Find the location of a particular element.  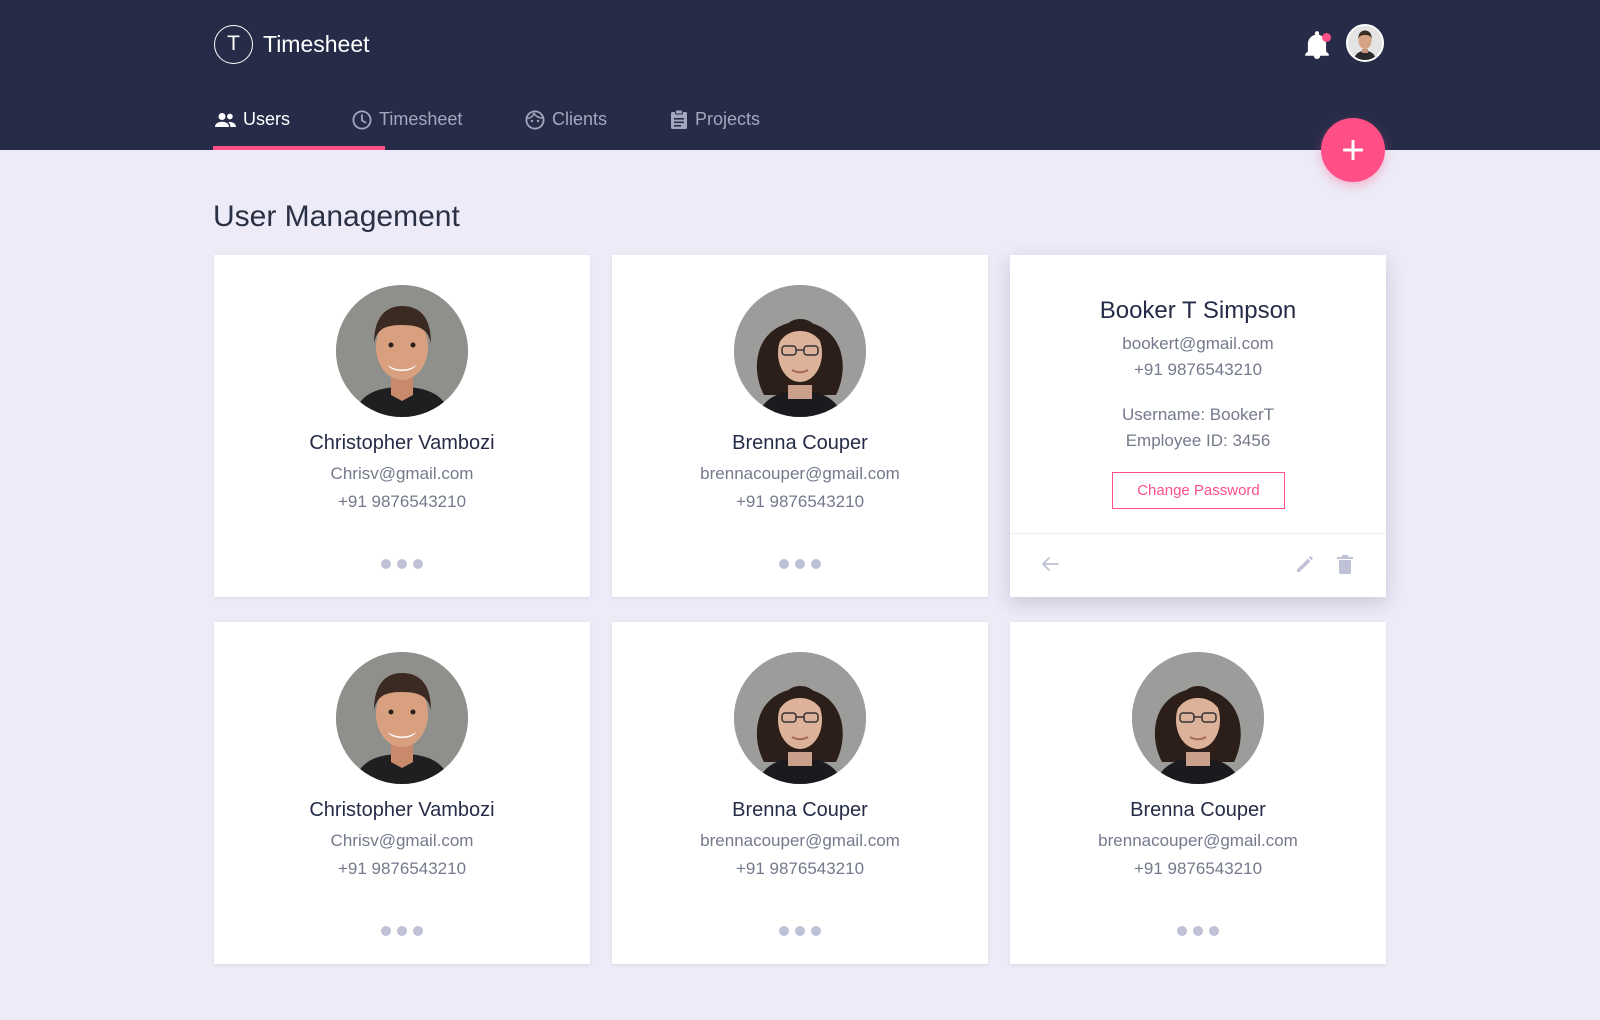

page-title: User Management is located at coordinates (336, 216).